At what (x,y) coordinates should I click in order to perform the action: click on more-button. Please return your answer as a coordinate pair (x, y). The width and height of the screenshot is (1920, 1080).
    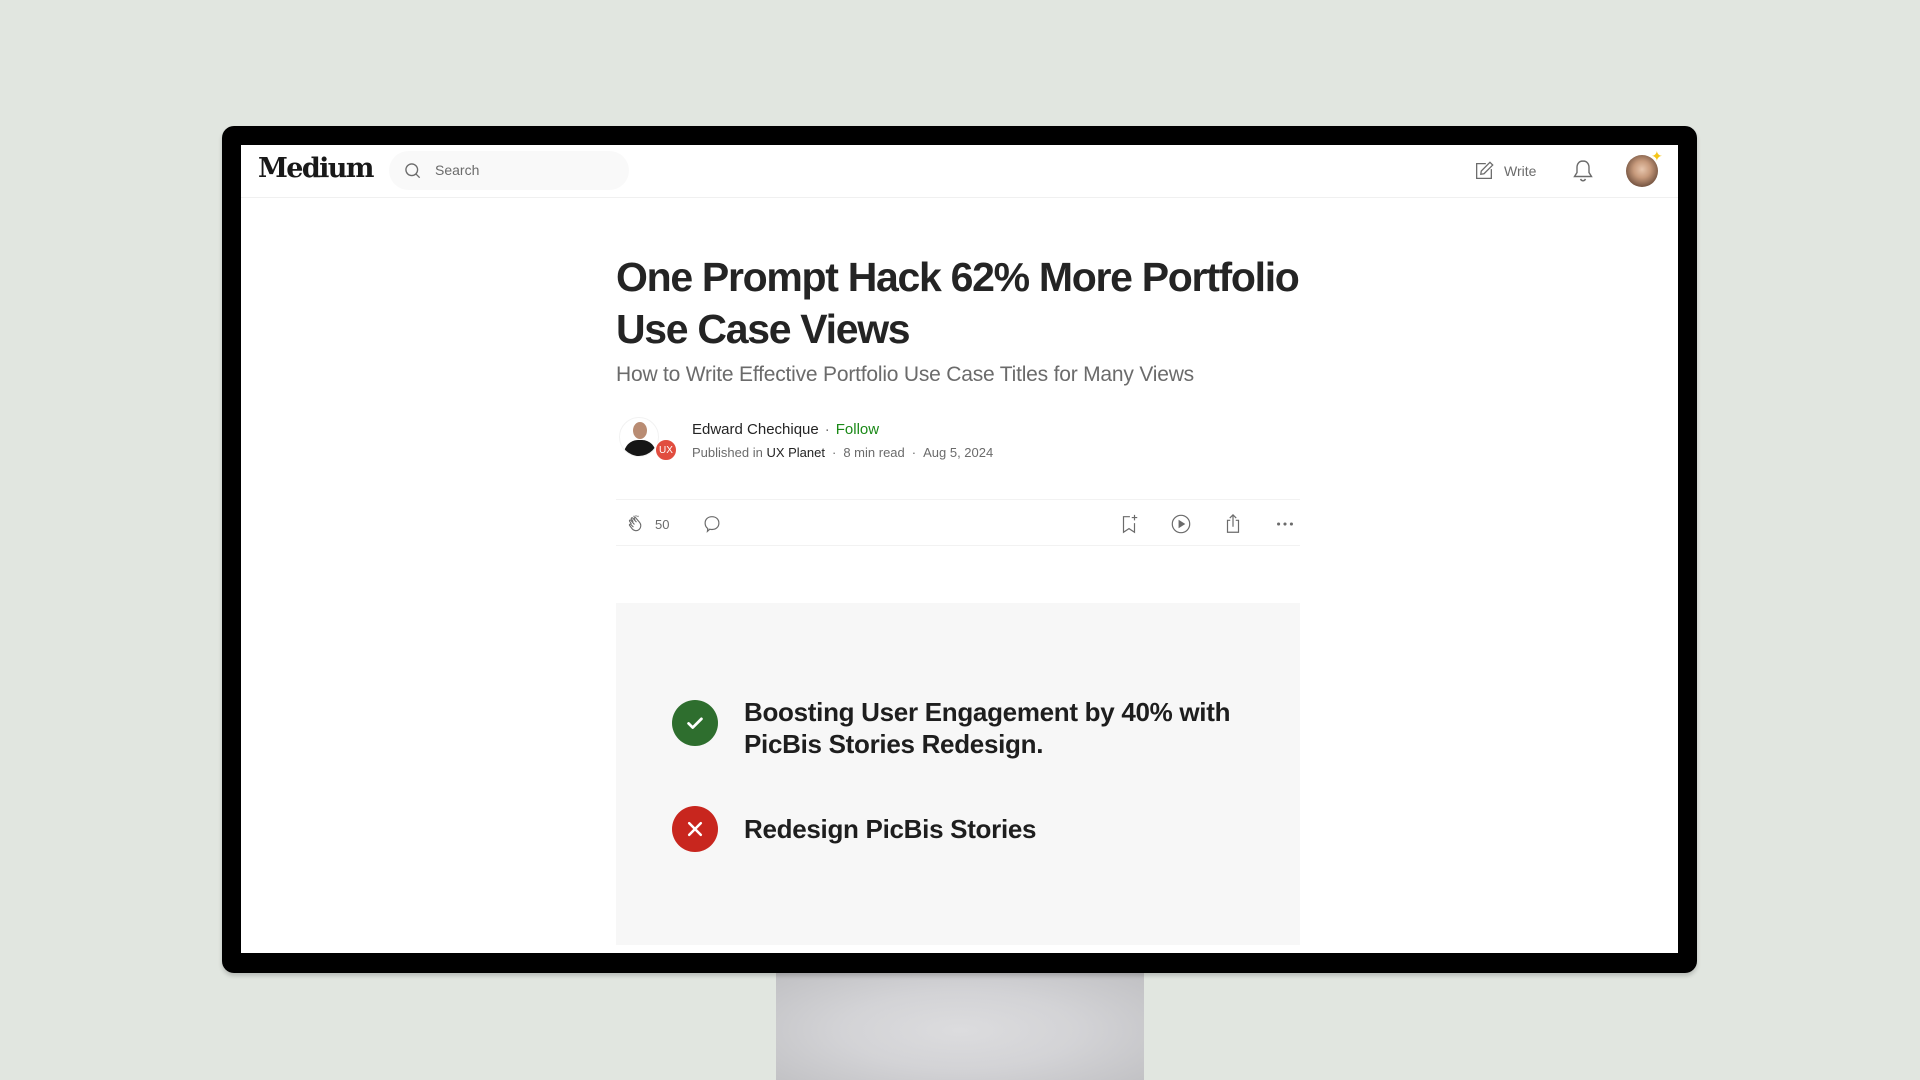
    Looking at the image, I should click on (1285, 524).